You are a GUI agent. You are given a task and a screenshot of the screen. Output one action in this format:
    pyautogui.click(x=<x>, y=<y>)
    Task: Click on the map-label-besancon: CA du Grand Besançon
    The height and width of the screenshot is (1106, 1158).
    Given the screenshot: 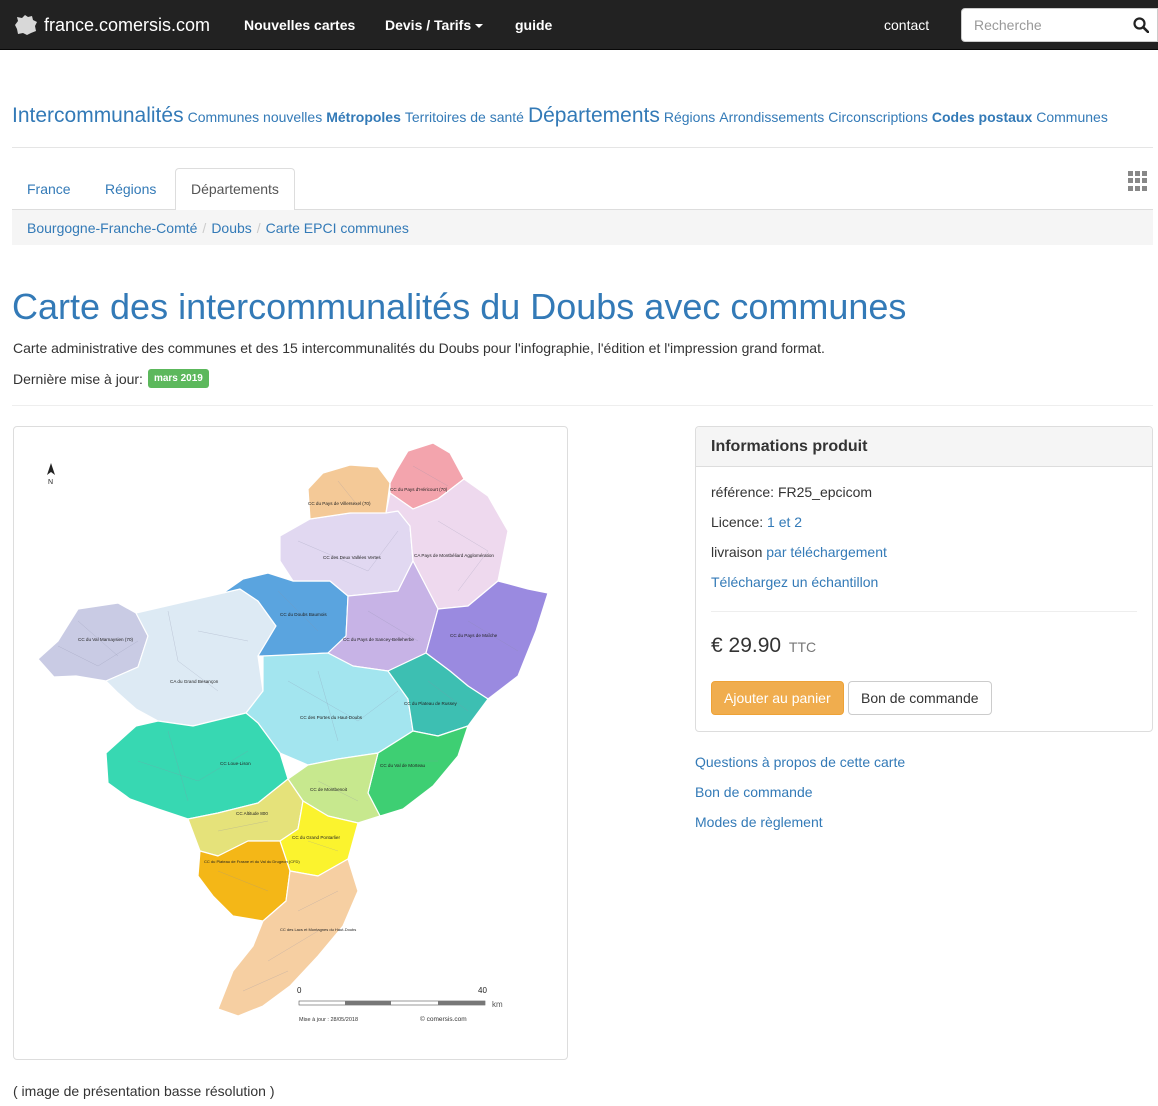 What is the action you would take?
    pyautogui.click(x=194, y=681)
    